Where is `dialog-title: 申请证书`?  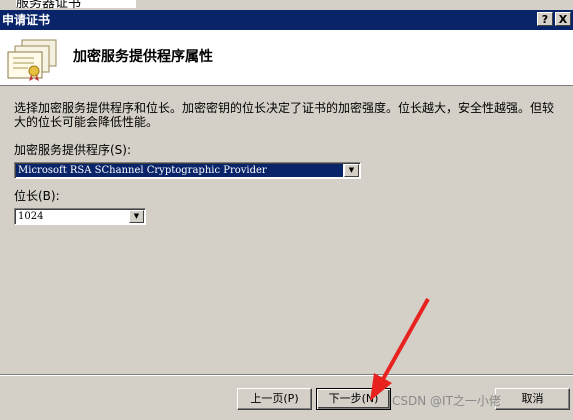
dialog-title: 申请证书 is located at coordinates (26, 20).